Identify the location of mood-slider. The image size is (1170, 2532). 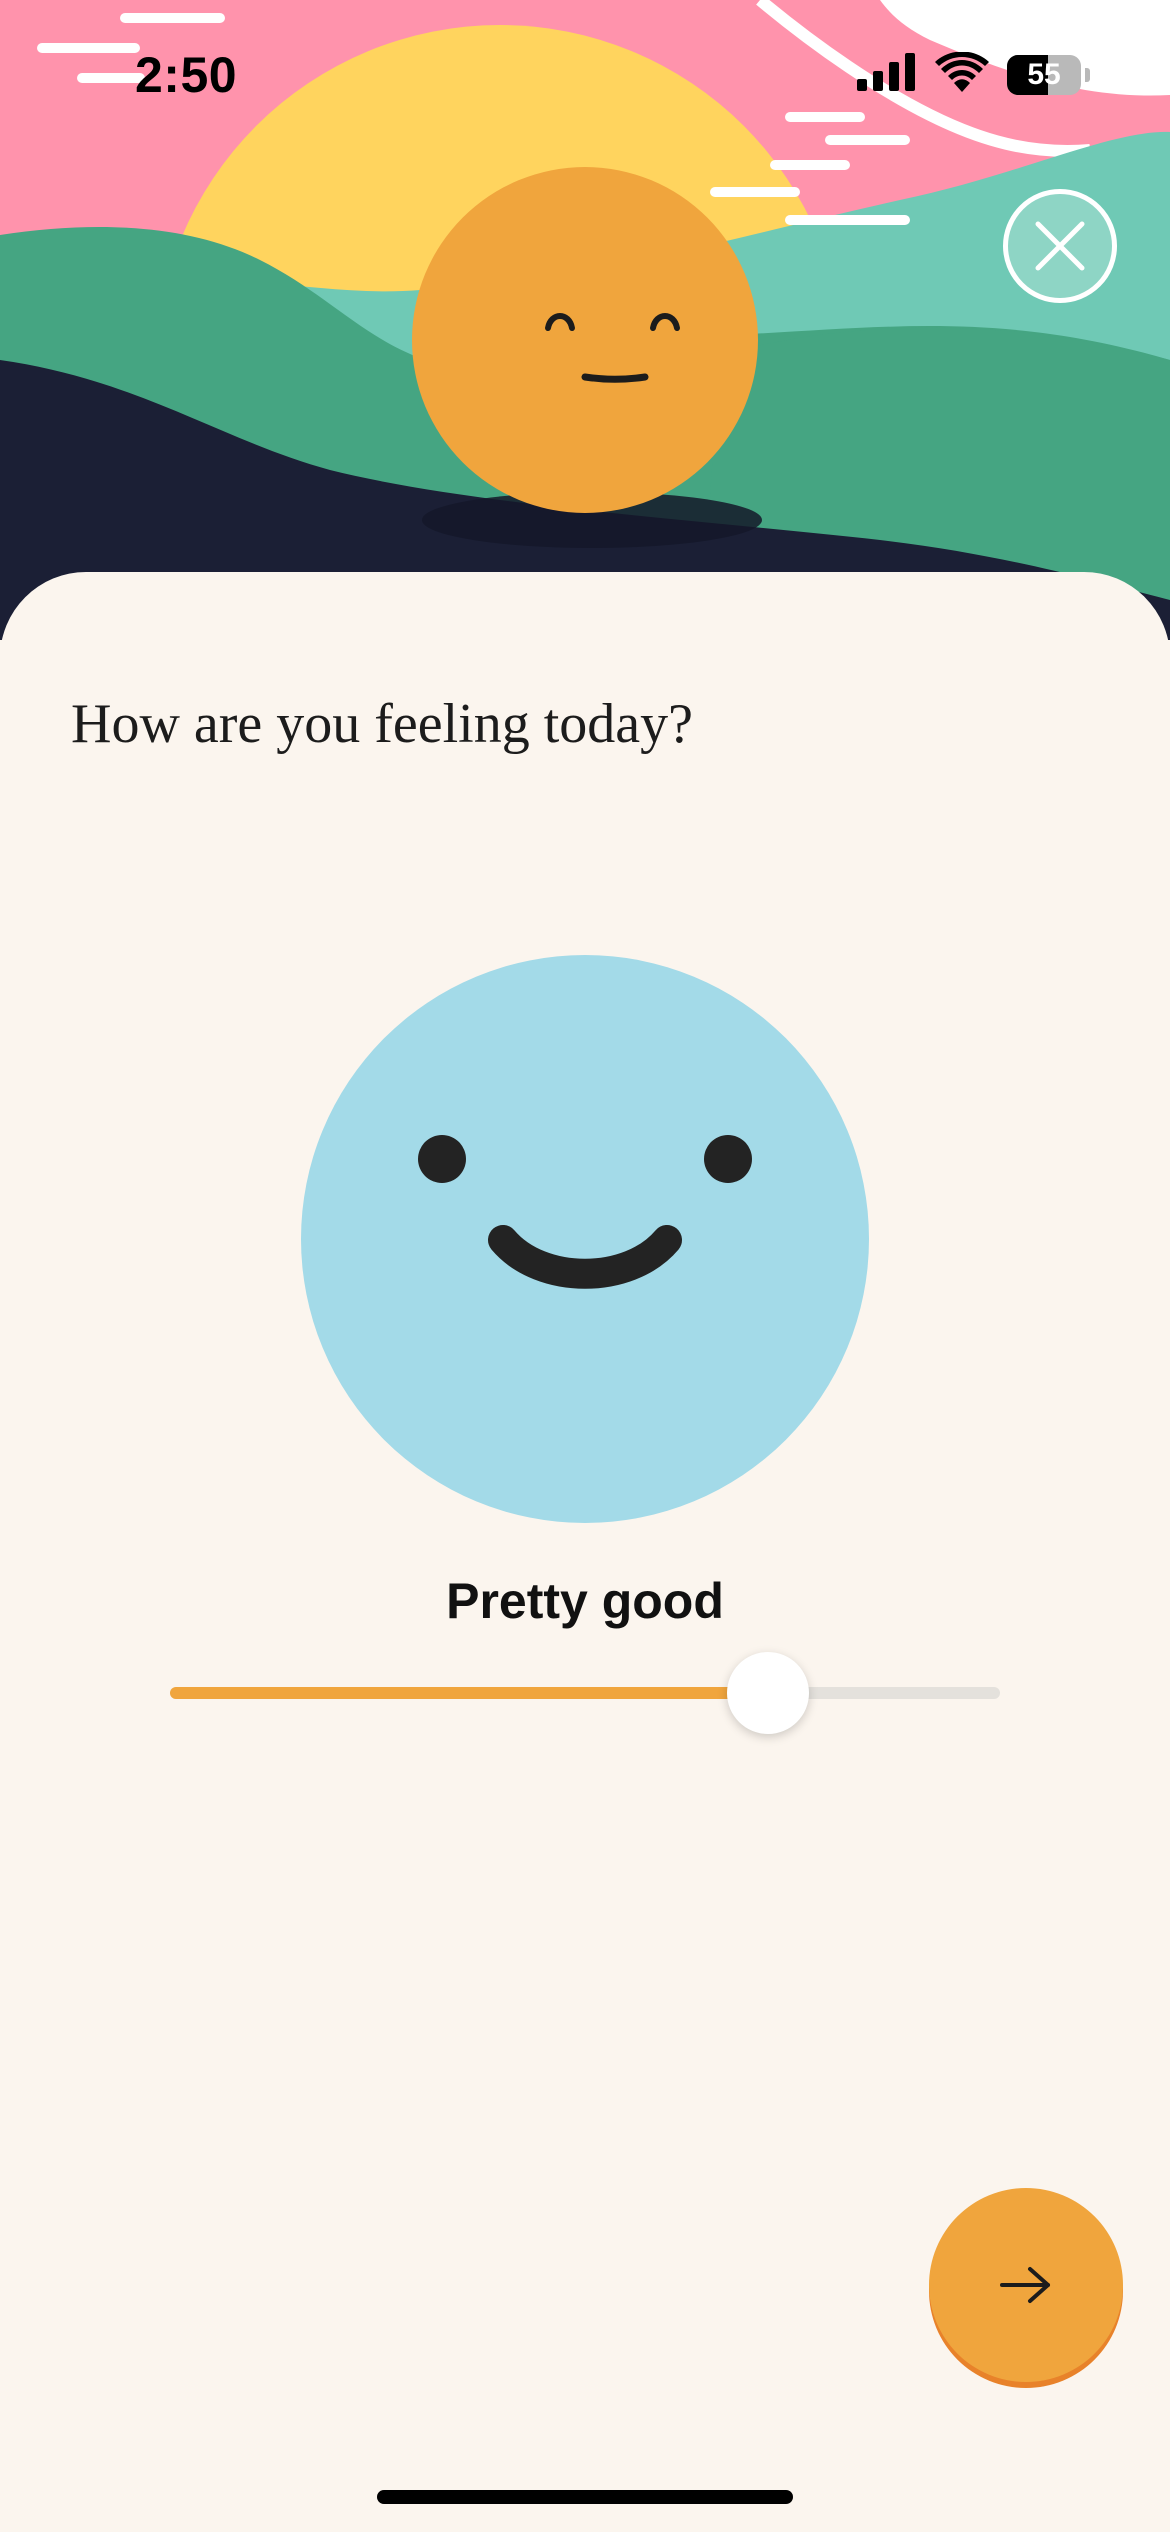
(585, 1693).